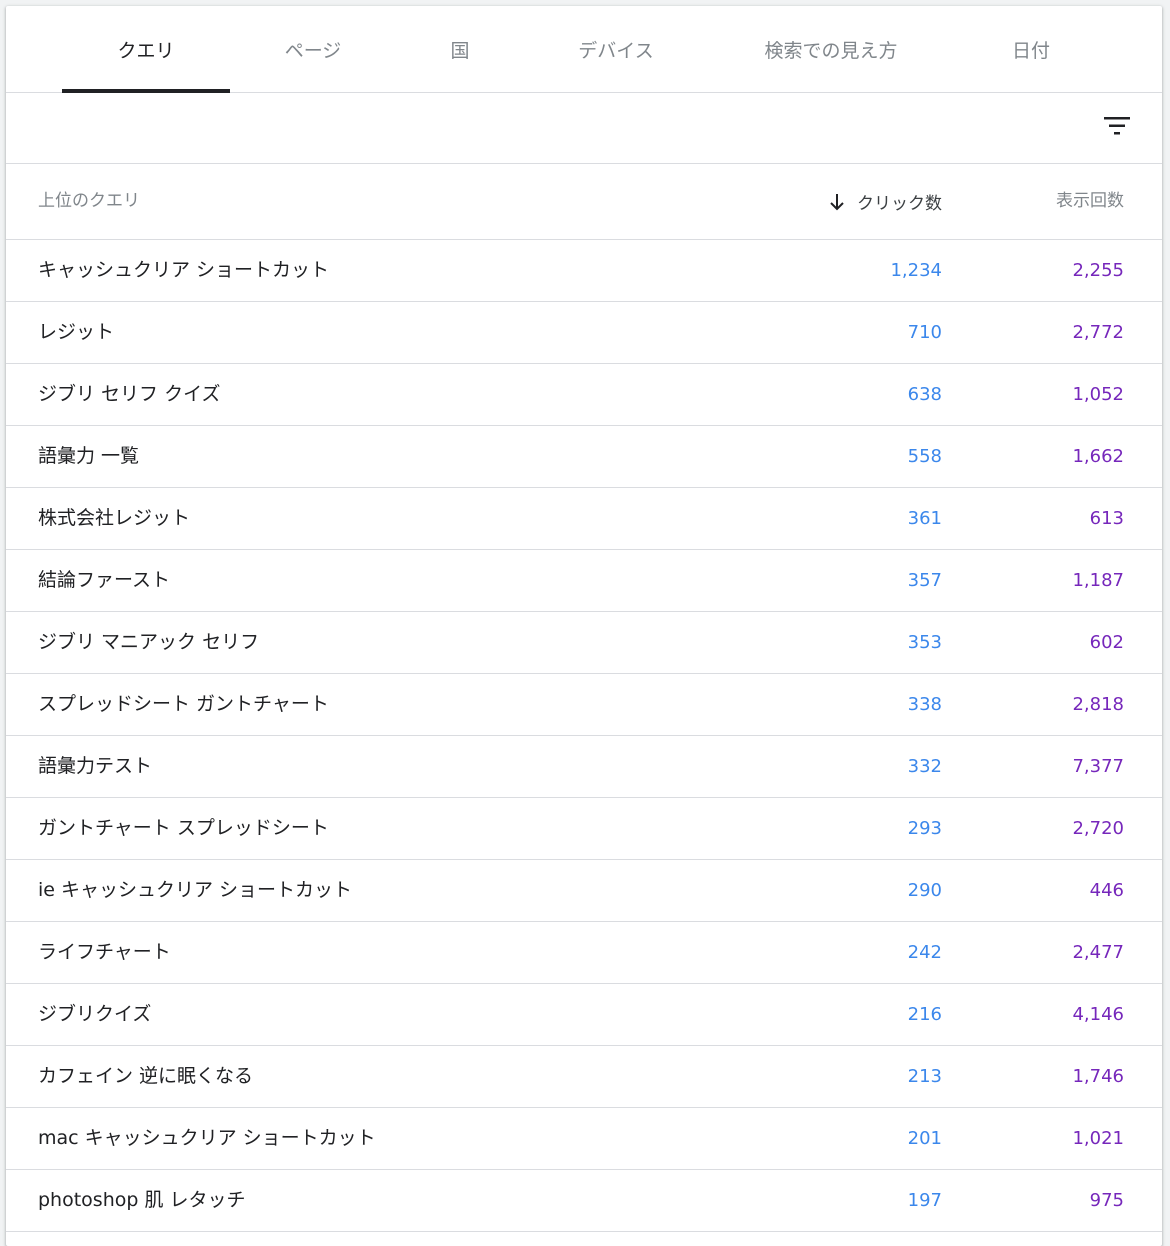 This screenshot has height=1246, width=1170. I want to click on impressions-cell: 1,021, so click(1098, 1138).